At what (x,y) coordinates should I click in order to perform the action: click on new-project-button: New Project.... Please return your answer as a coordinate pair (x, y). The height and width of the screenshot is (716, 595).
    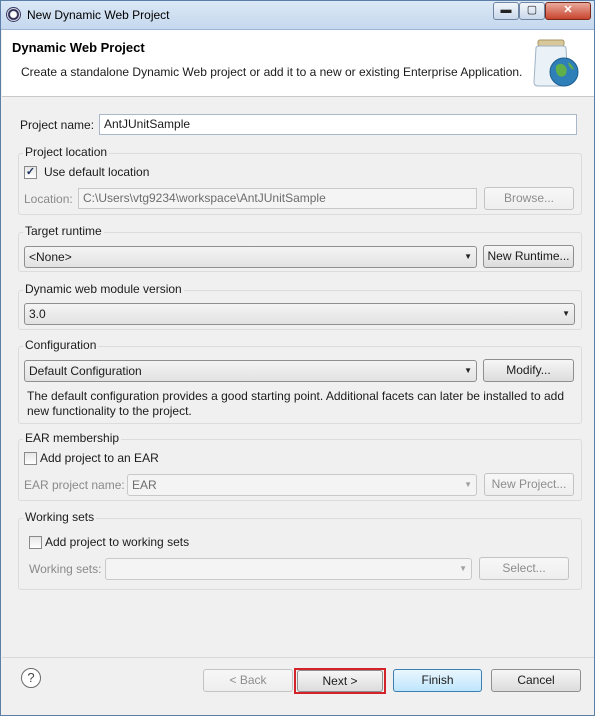
    Looking at the image, I should click on (529, 484).